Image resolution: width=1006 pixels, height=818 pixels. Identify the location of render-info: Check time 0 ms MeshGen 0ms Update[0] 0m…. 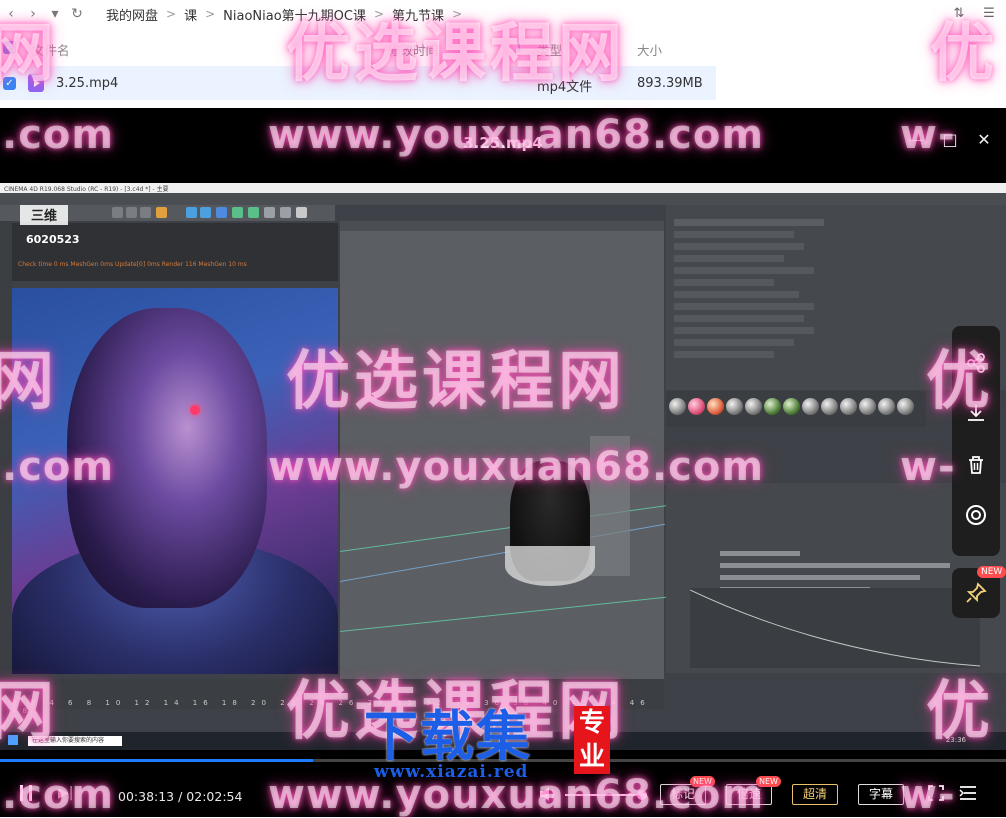
(132, 264).